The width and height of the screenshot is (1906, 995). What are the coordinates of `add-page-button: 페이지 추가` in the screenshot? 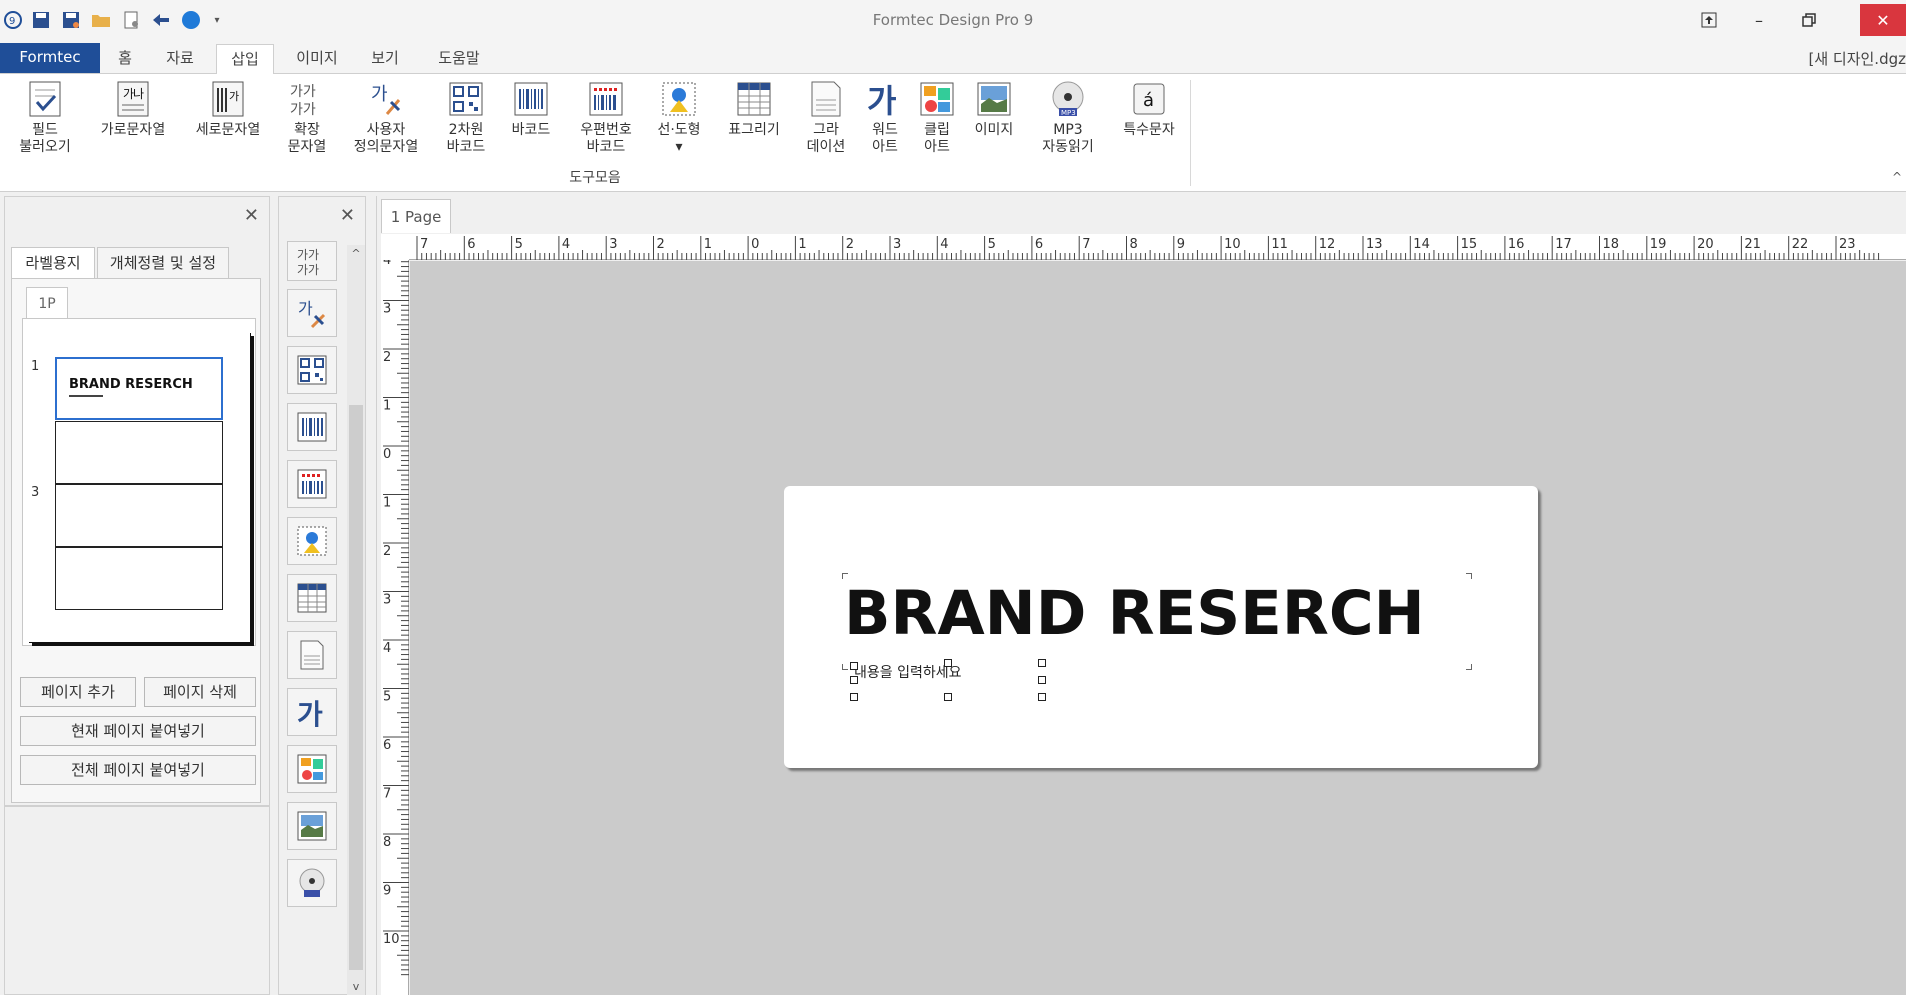 It's located at (78, 692).